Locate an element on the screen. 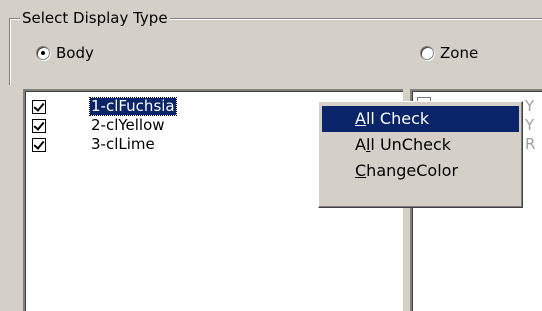 Image resolution: width=542 pixels, height=311 pixels. list-item: 2-clYellow is located at coordinates (99, 125).